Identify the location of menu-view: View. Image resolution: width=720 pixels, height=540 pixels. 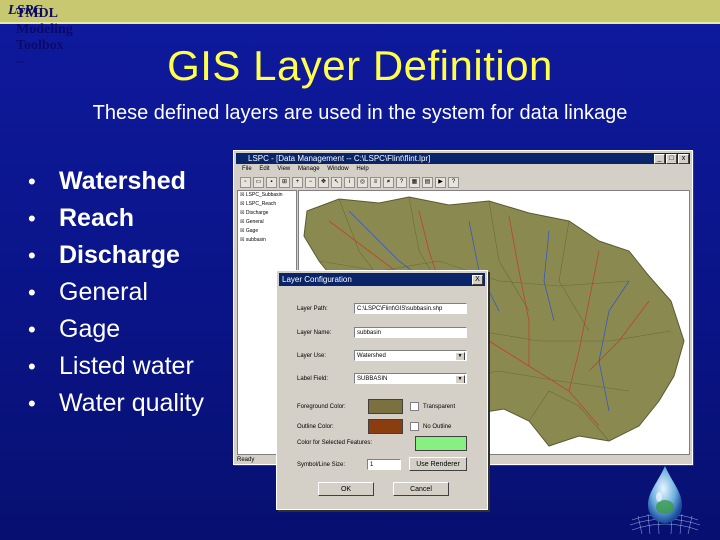
(283, 169).